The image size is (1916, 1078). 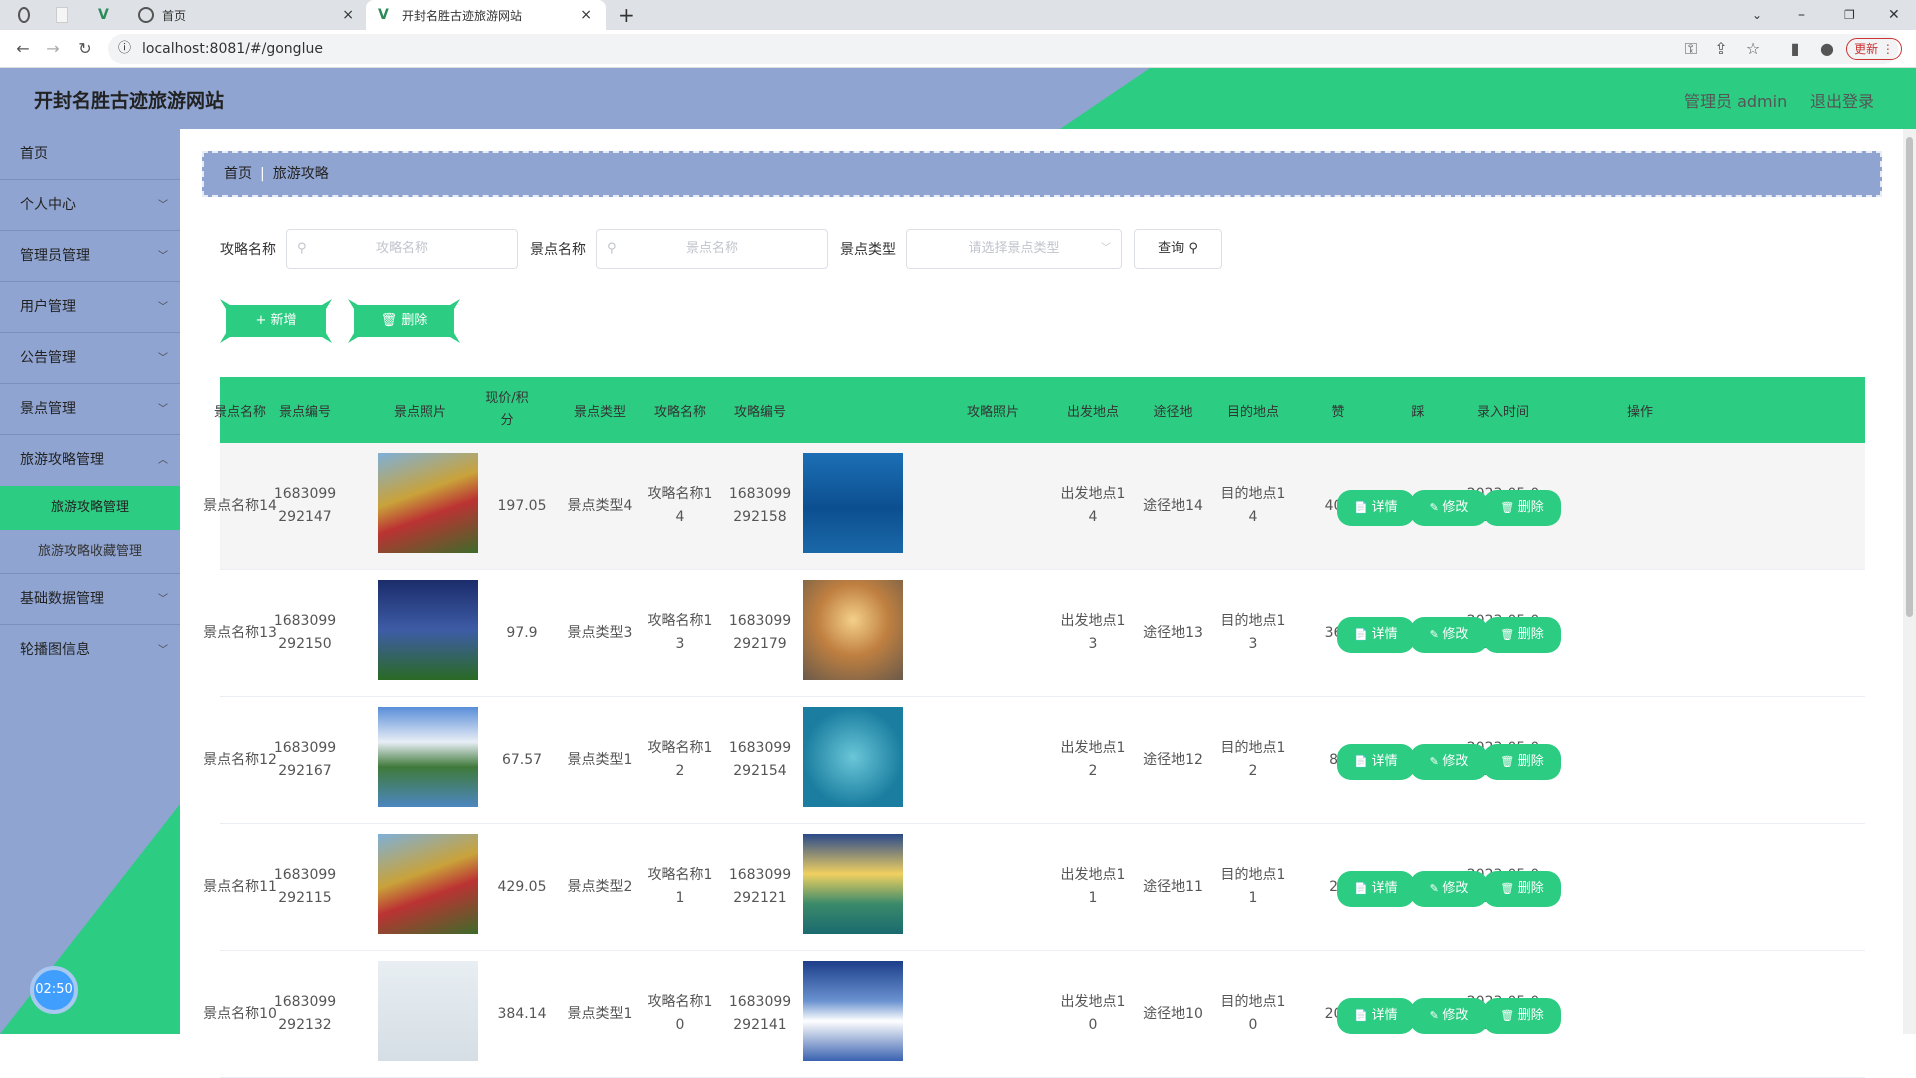 What do you see at coordinates (1173, 1013) in the screenshot?
I see `cell-via: 途径地10` at bounding box center [1173, 1013].